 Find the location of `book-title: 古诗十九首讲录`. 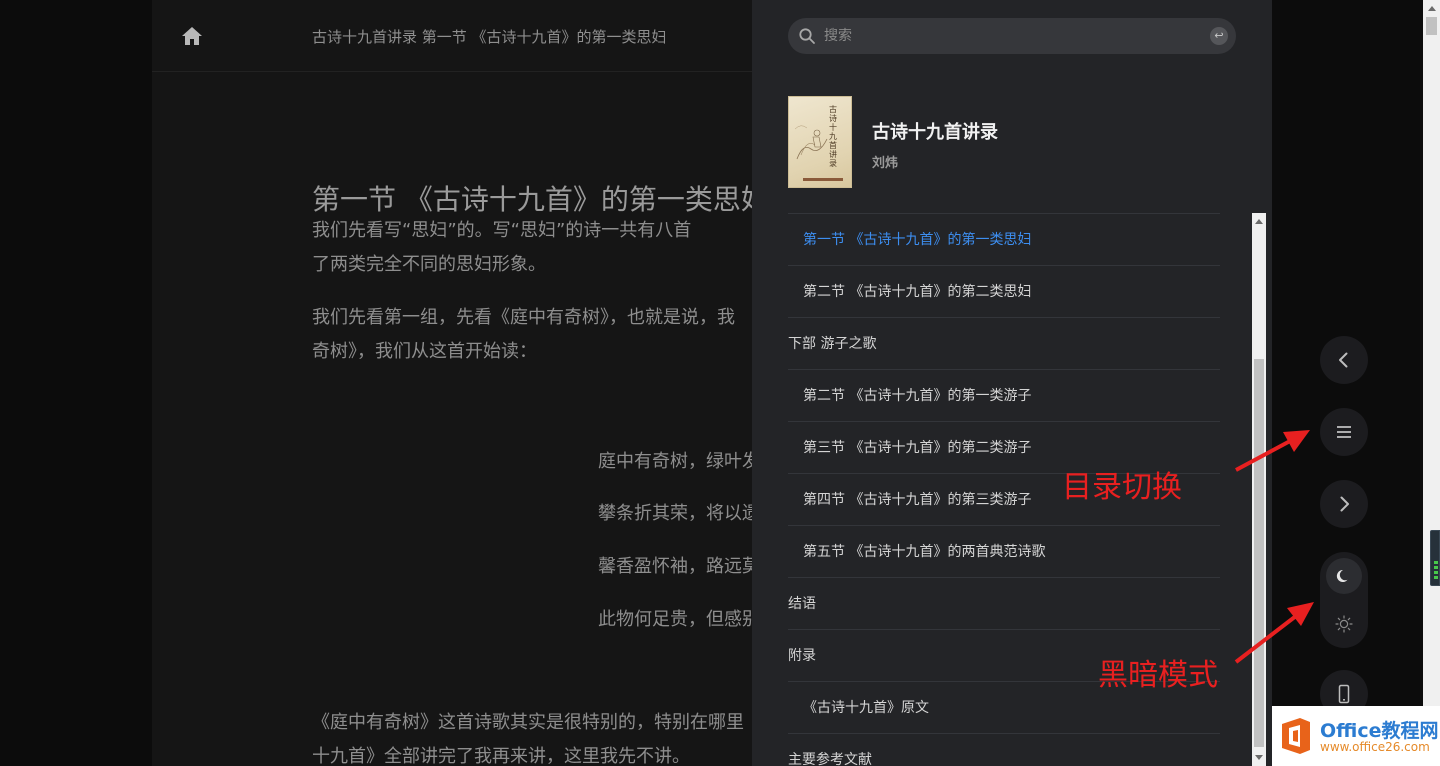

book-title: 古诗十九首讲录 is located at coordinates (935, 132).